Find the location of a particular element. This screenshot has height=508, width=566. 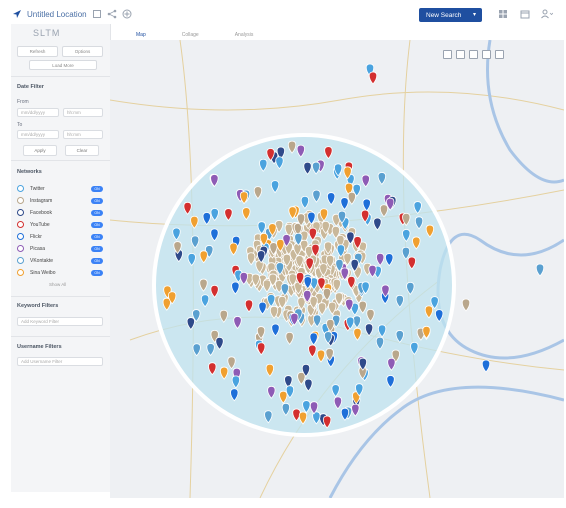

network-label: Picasa is located at coordinates (38, 248).